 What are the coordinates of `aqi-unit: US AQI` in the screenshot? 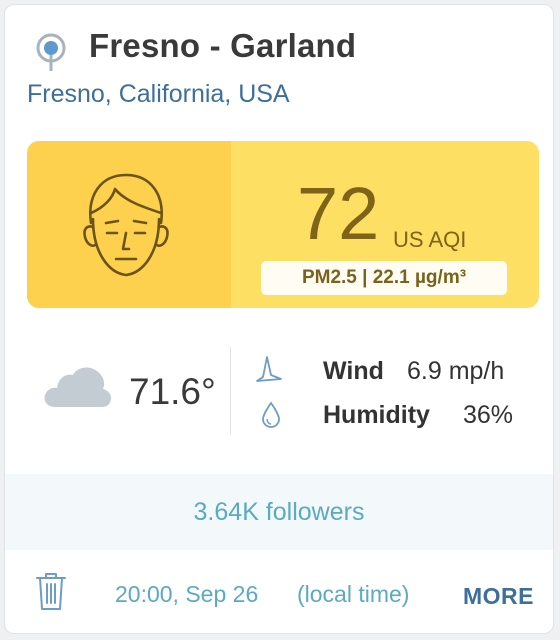 It's located at (430, 239).